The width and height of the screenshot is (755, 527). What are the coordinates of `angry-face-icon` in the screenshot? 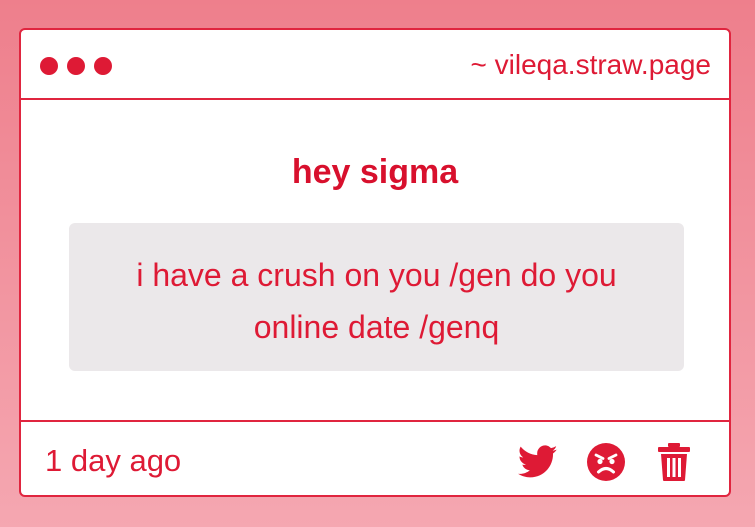 It's located at (606, 462).